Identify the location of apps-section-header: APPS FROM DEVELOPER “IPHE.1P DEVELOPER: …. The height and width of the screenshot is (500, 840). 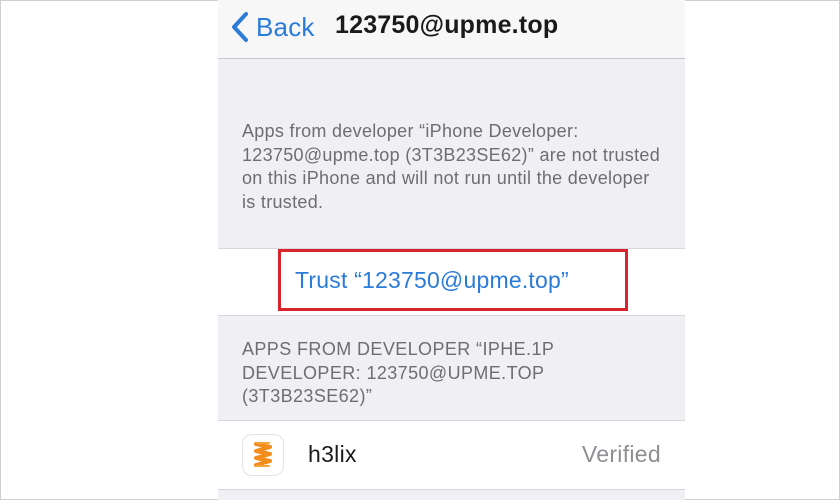
(398, 372).